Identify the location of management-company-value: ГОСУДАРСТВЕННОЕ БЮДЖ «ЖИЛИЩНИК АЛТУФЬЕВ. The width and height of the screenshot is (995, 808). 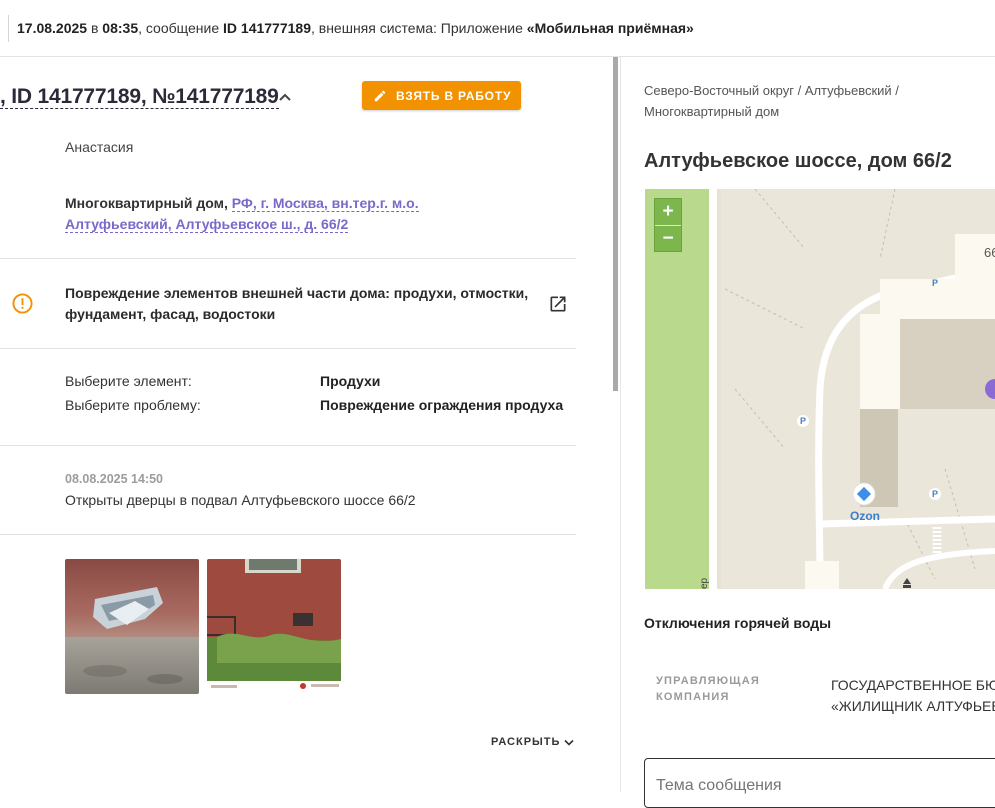
(913, 696).